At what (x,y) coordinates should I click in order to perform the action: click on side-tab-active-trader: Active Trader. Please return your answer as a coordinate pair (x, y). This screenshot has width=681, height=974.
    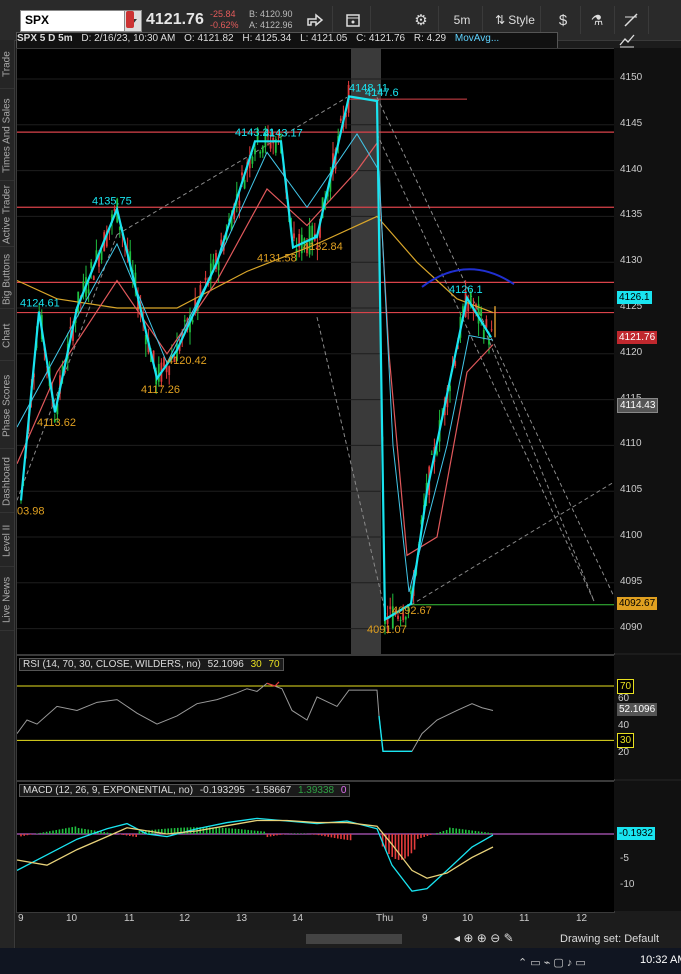
    Looking at the image, I should click on (7, 215).